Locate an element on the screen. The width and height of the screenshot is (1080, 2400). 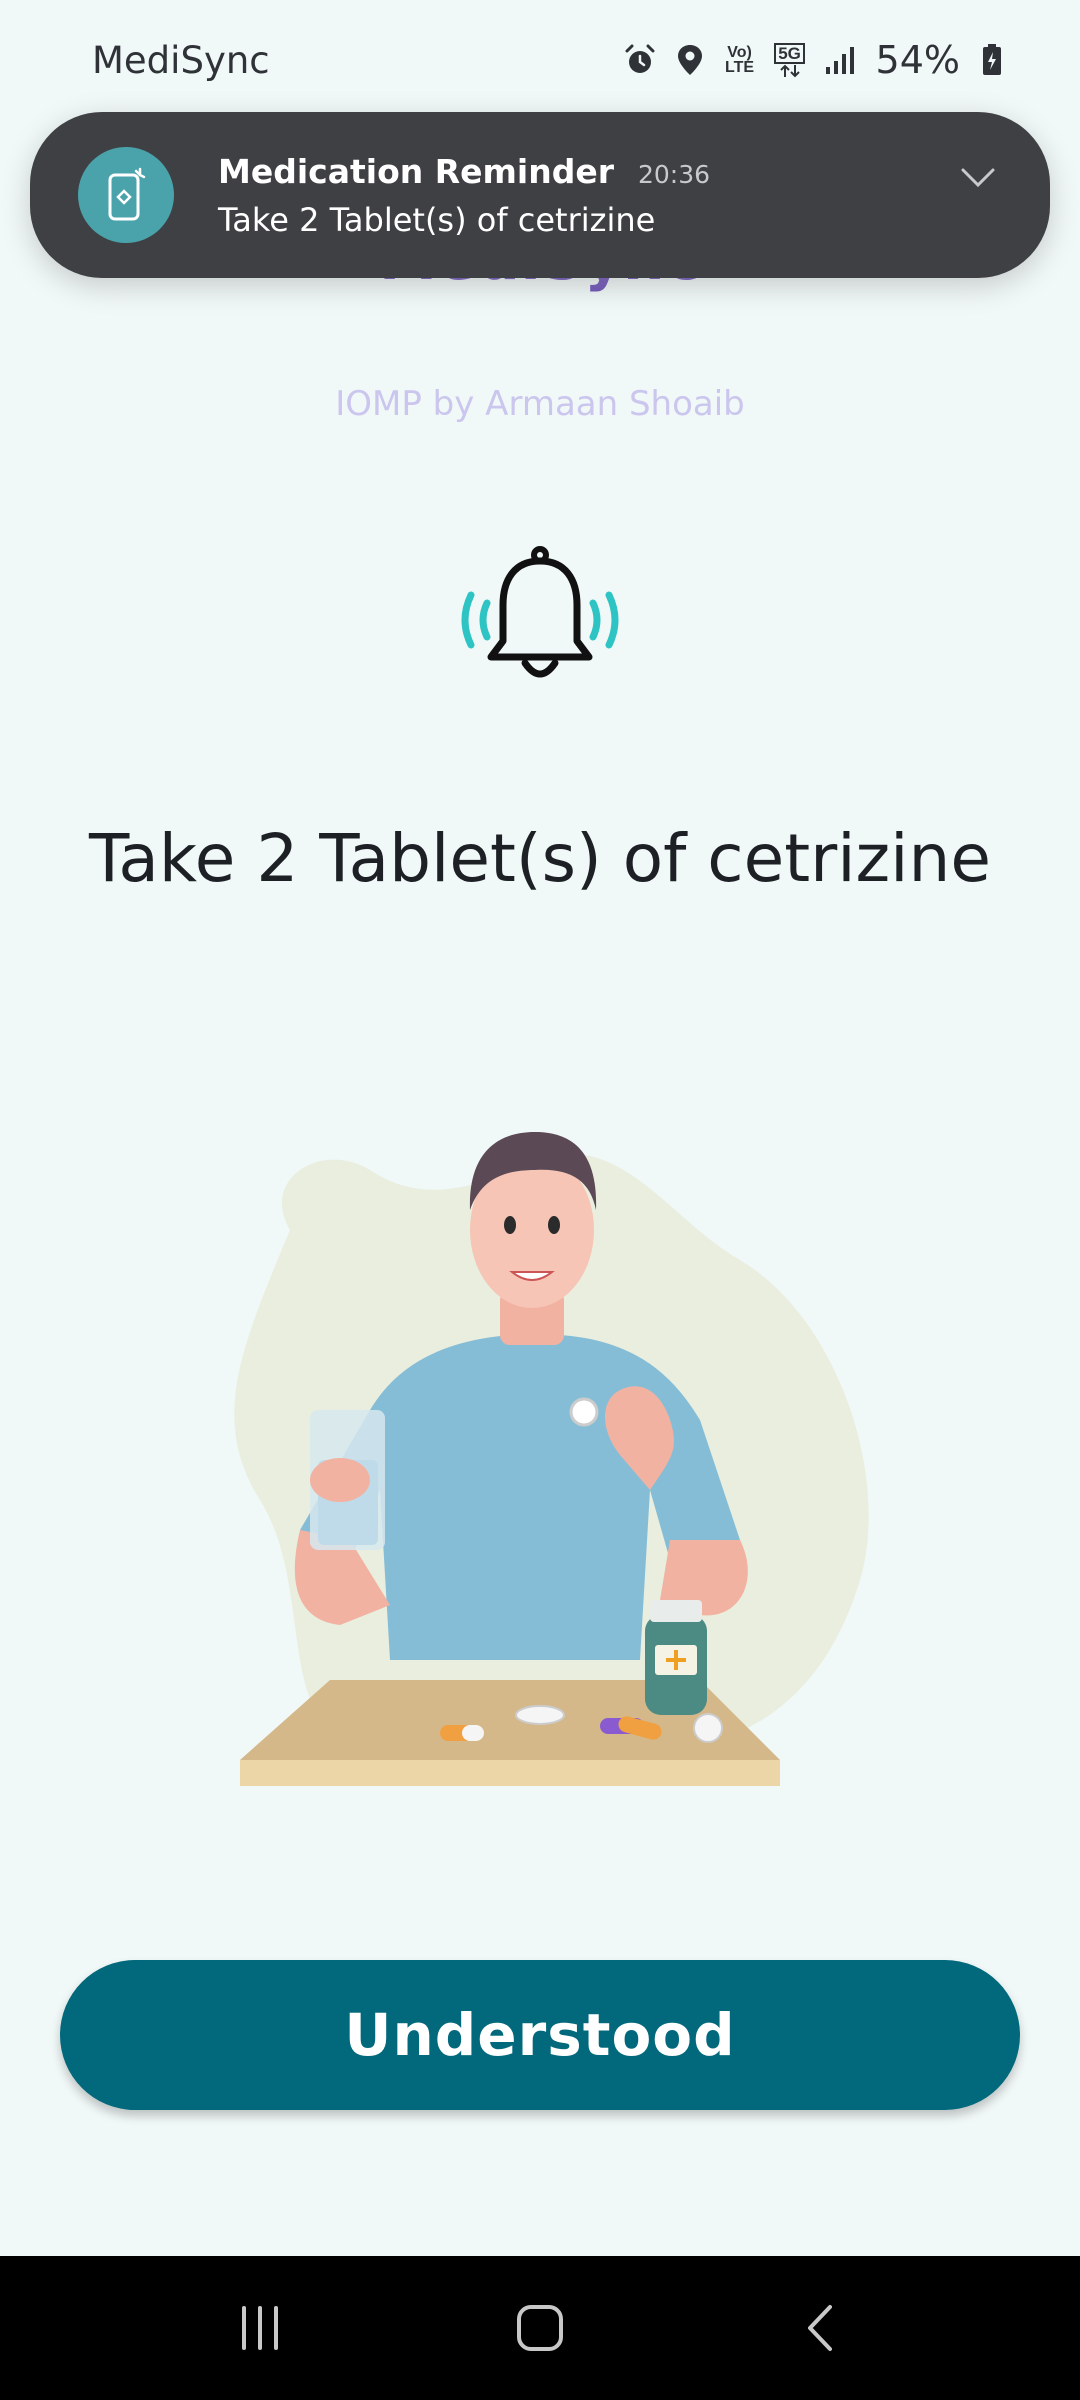
battery-percent: 54% is located at coordinates (917, 60).